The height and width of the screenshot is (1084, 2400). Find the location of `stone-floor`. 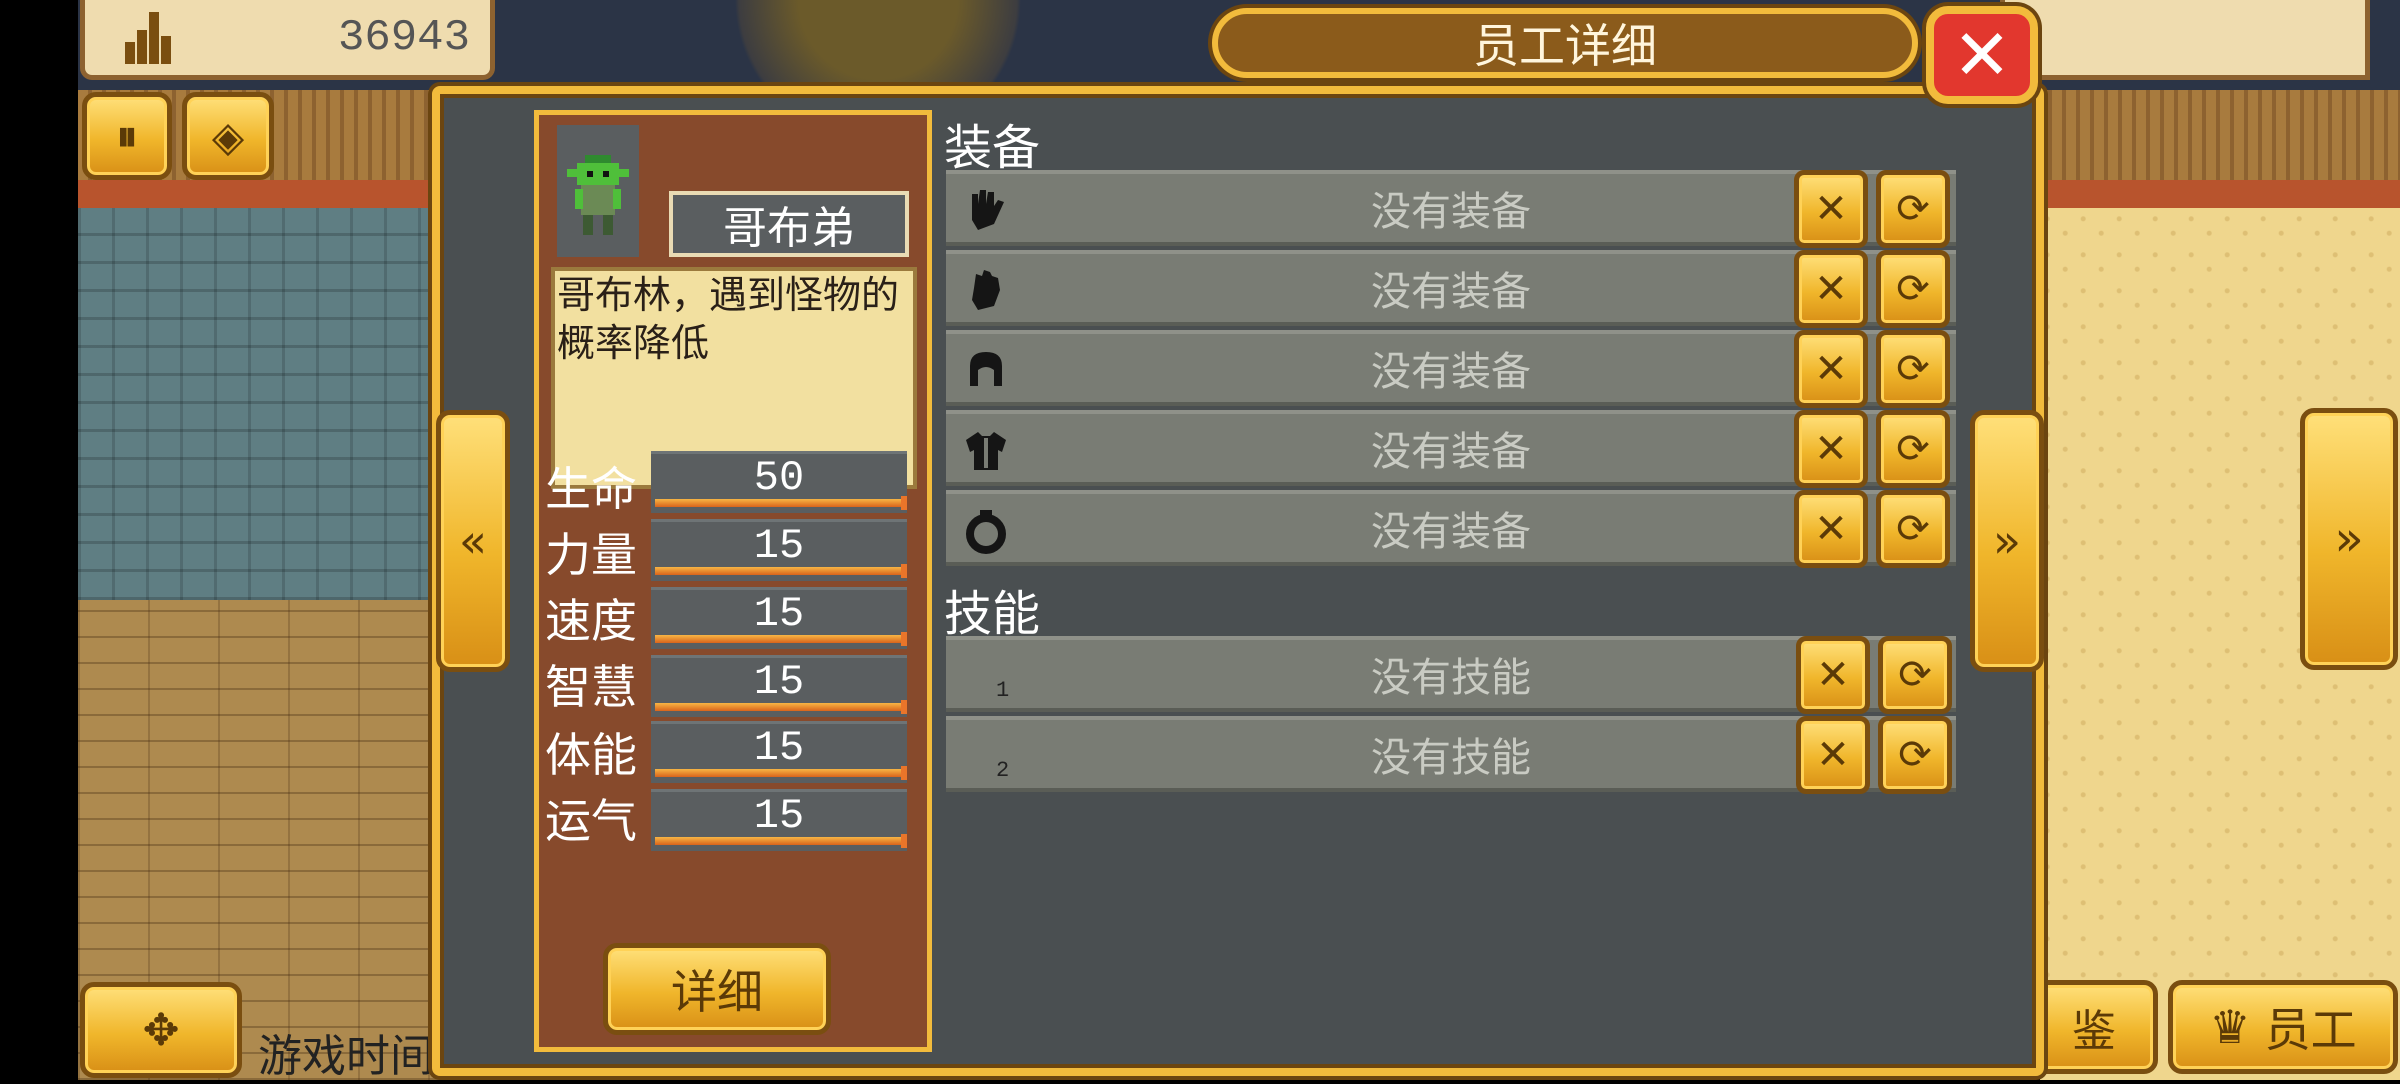

stone-floor is located at coordinates (268, 404).